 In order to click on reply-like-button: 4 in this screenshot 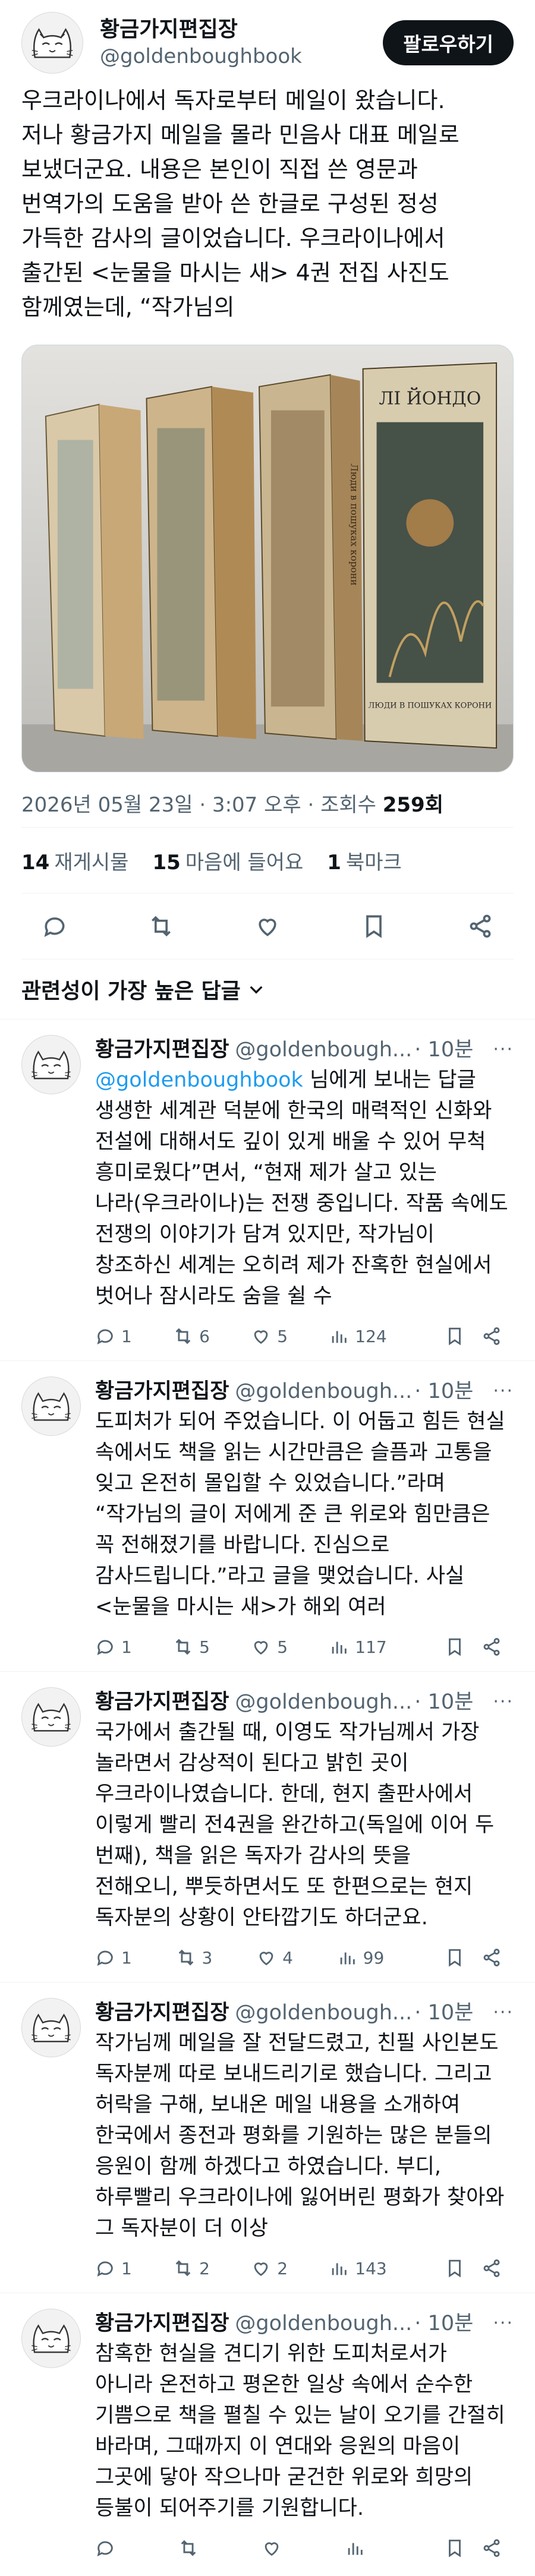, I will do `click(274, 1957)`.